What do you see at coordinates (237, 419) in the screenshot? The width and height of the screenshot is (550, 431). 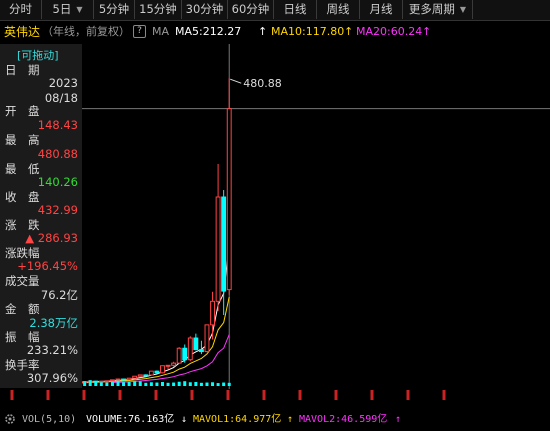 I see `mavol1-value: MAVOL1:64.977亿` at bounding box center [237, 419].